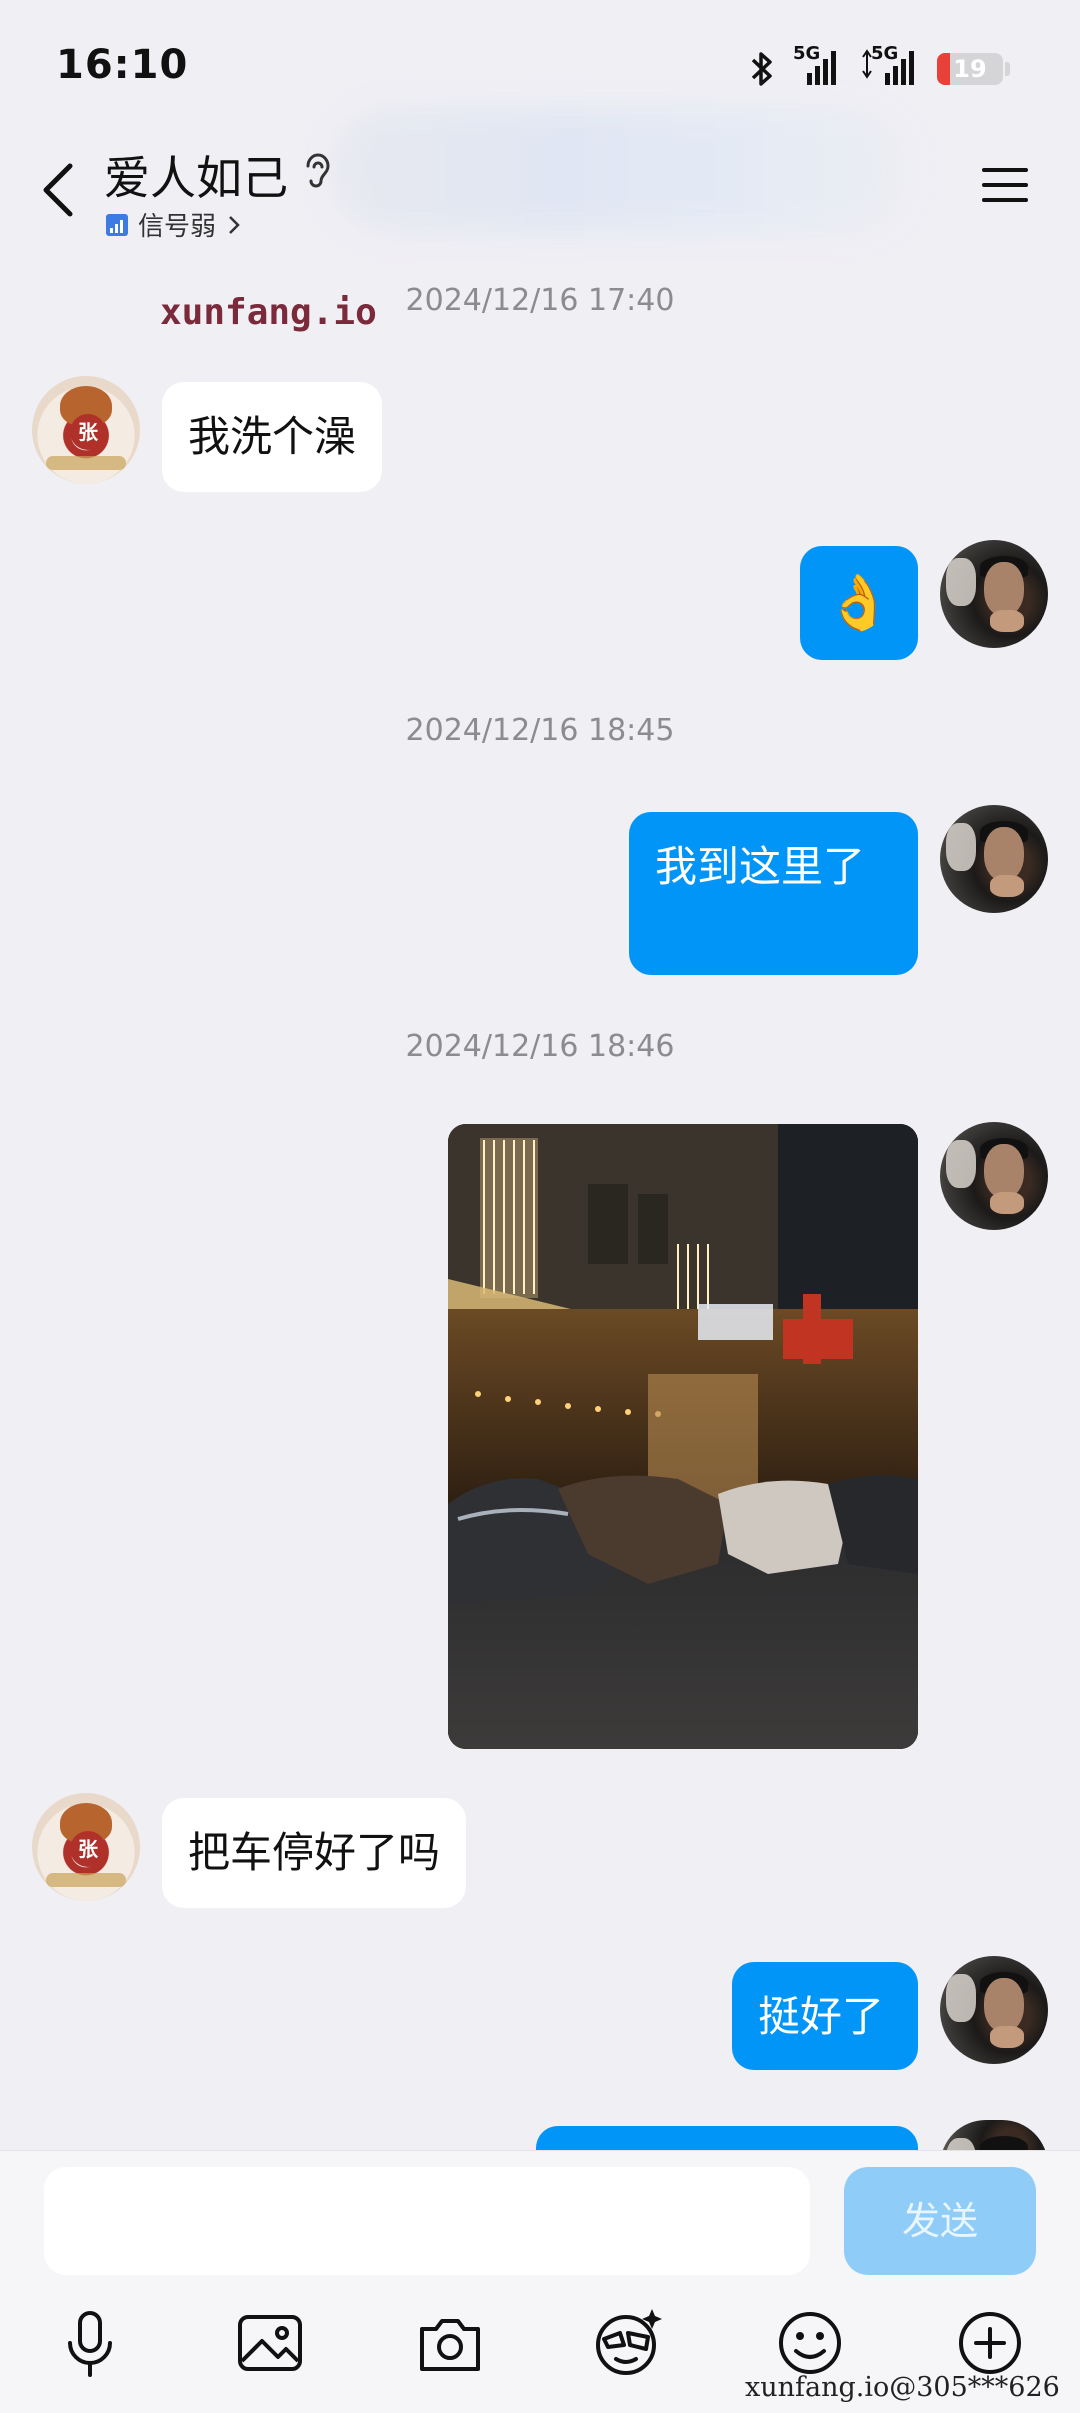 The width and height of the screenshot is (1080, 2413). I want to click on chevron-right-icon, so click(234, 224).